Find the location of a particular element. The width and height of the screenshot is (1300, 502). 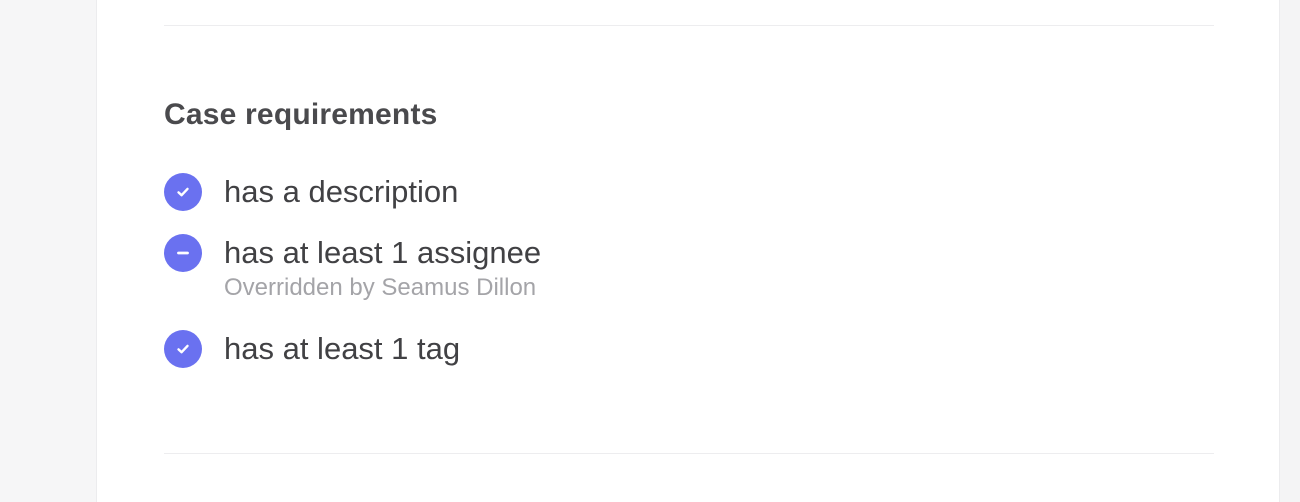

top-divider is located at coordinates (689, 25).